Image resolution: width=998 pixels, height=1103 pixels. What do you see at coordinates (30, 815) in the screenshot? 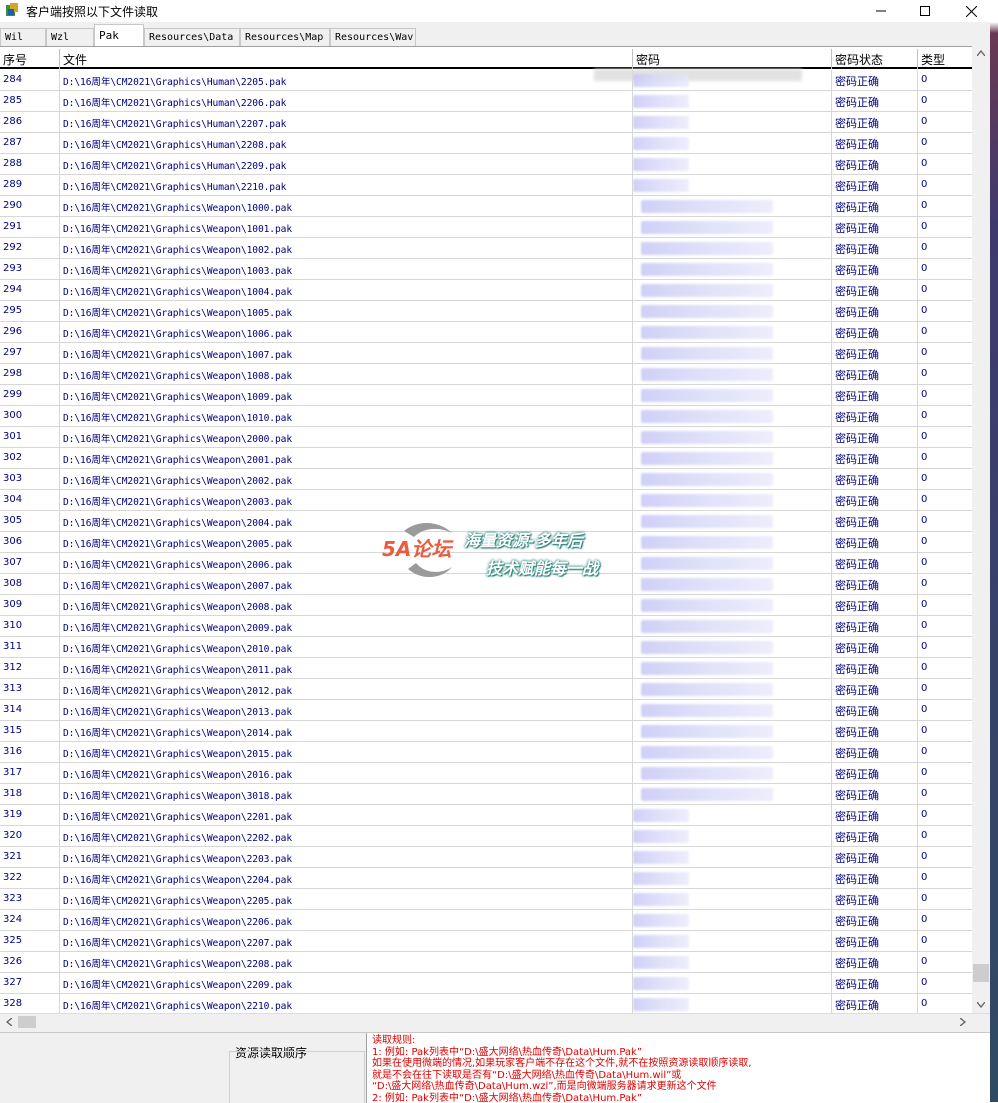
I see `row-index: 319` at bounding box center [30, 815].